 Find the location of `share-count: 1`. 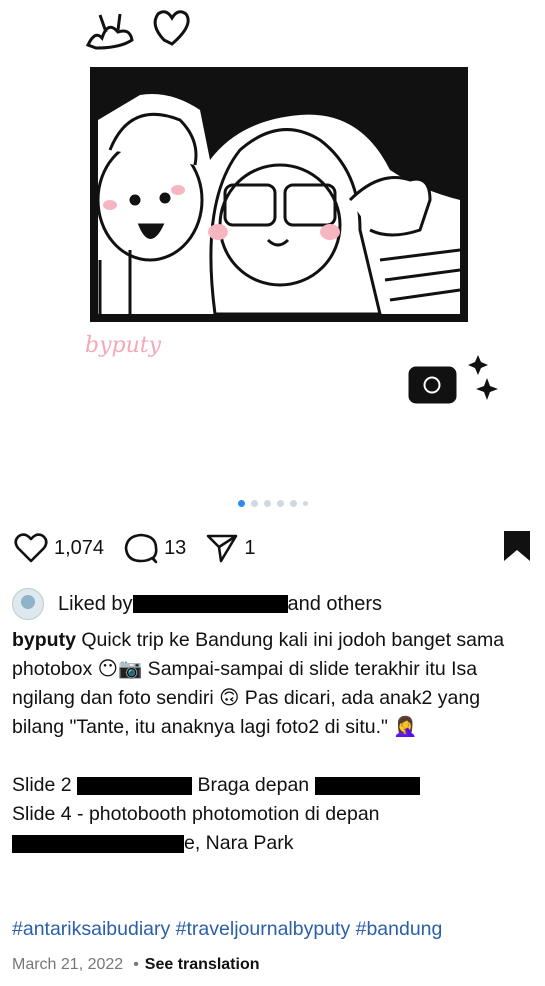

share-count: 1 is located at coordinates (249, 548).